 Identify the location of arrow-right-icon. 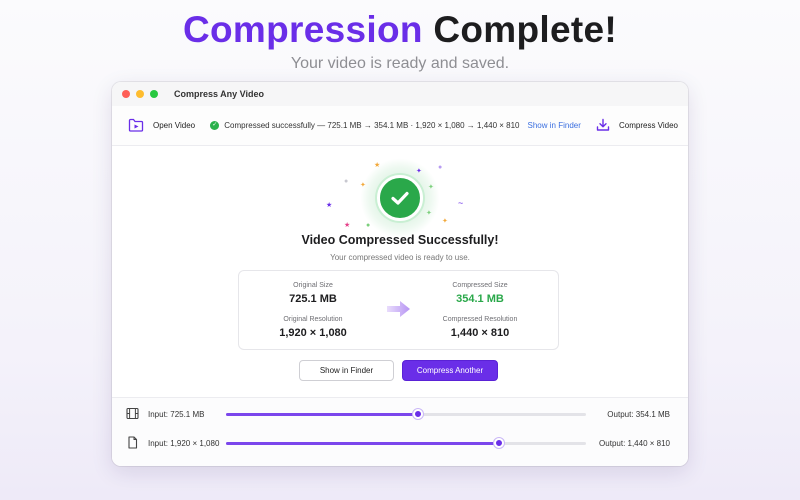
(399, 311).